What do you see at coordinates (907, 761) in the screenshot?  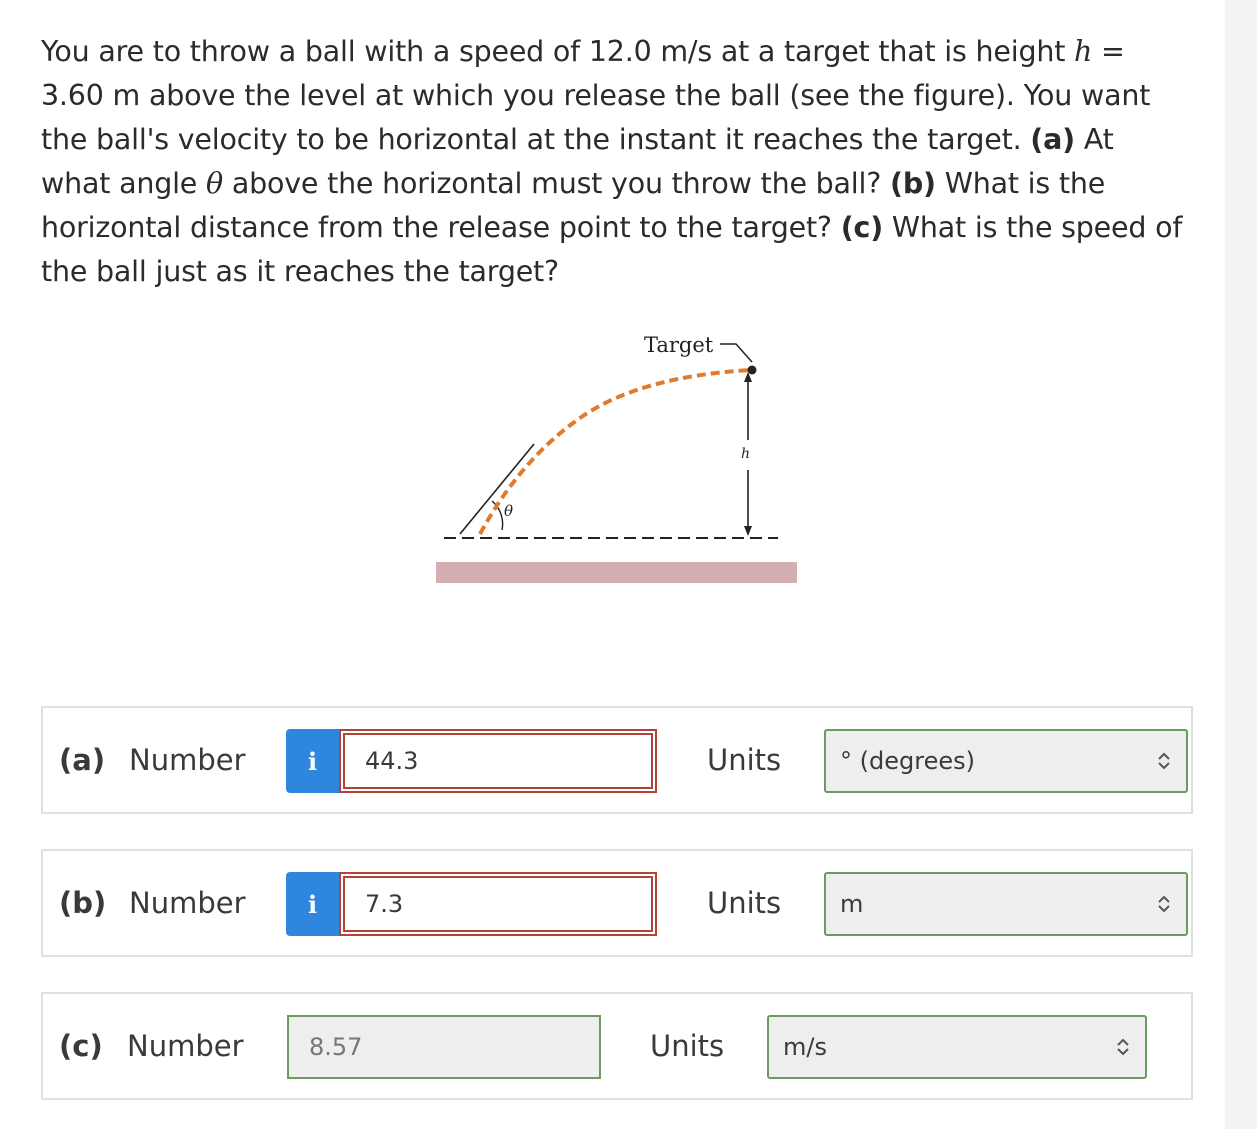 I see `units-value-a: ° (degrees)` at bounding box center [907, 761].